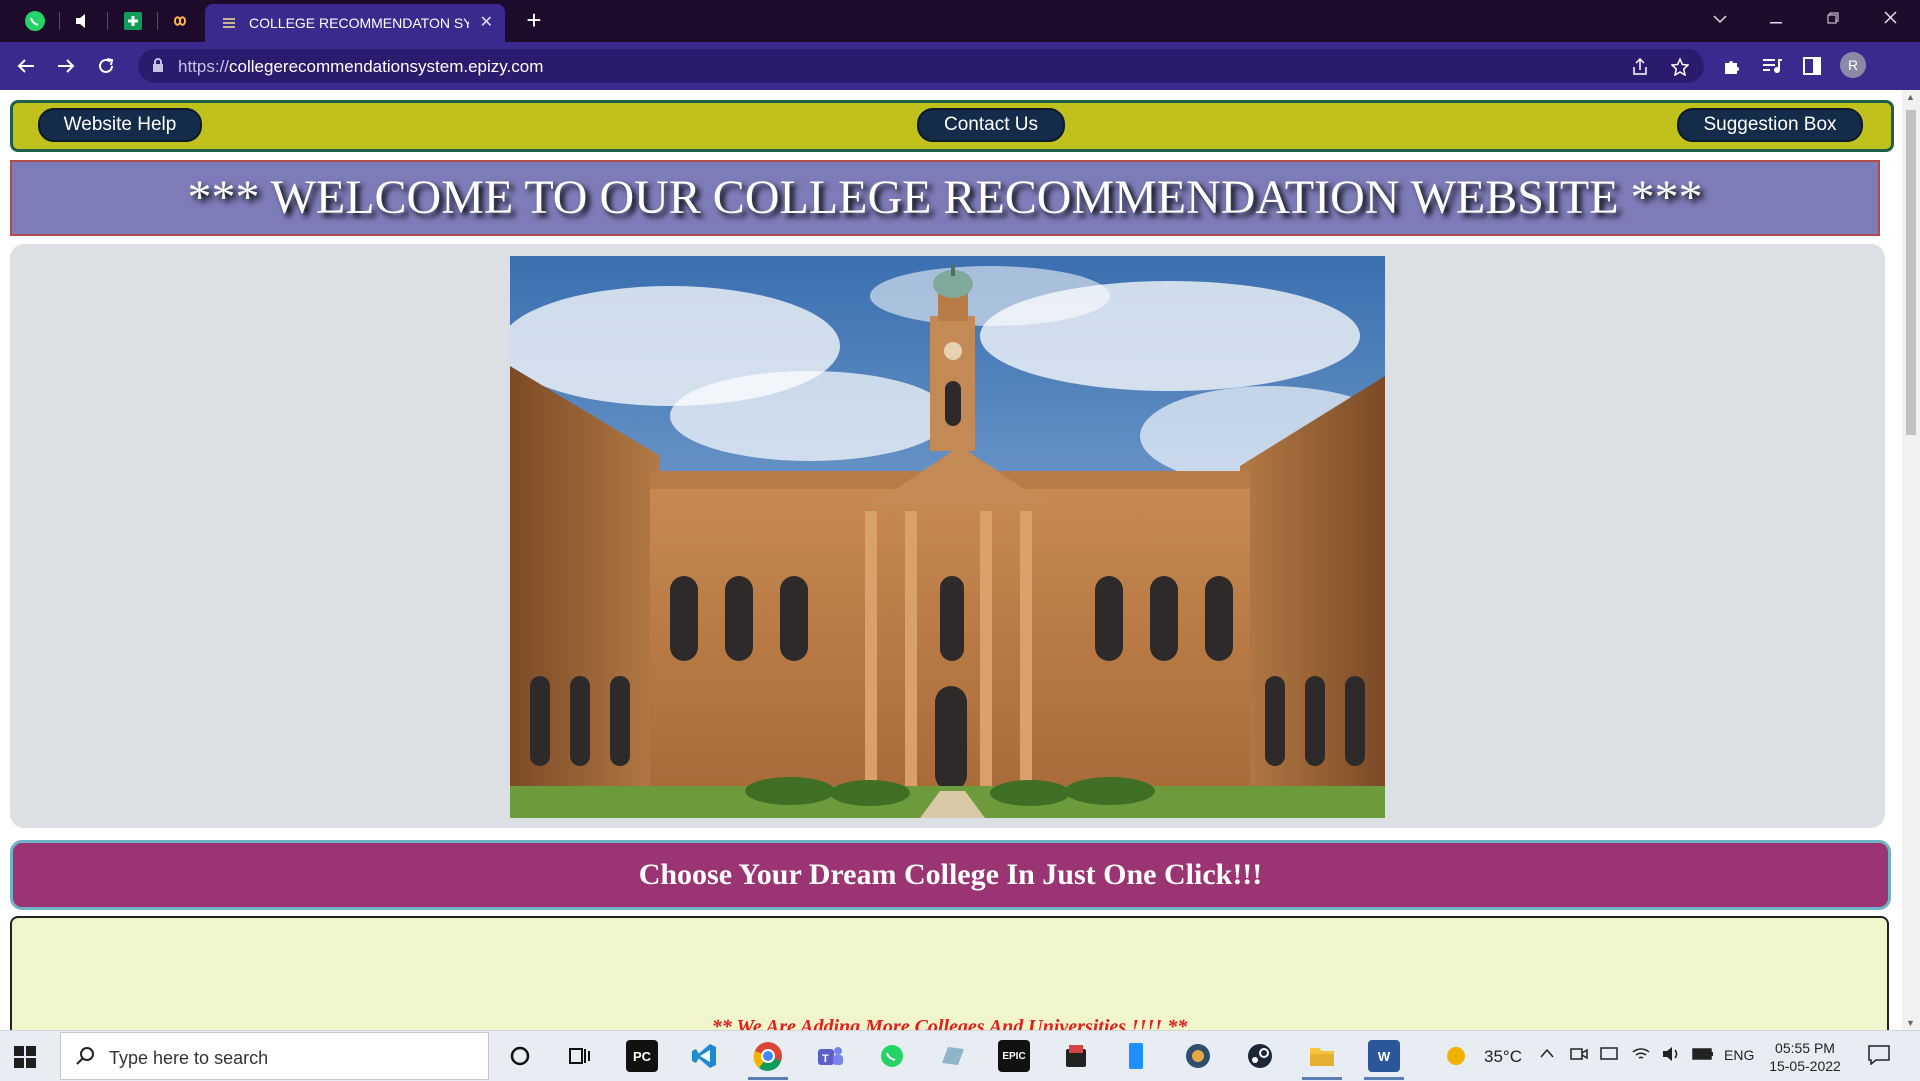  Describe the element at coordinates (1260, 1056) in the screenshot. I see `steam-icon` at that location.